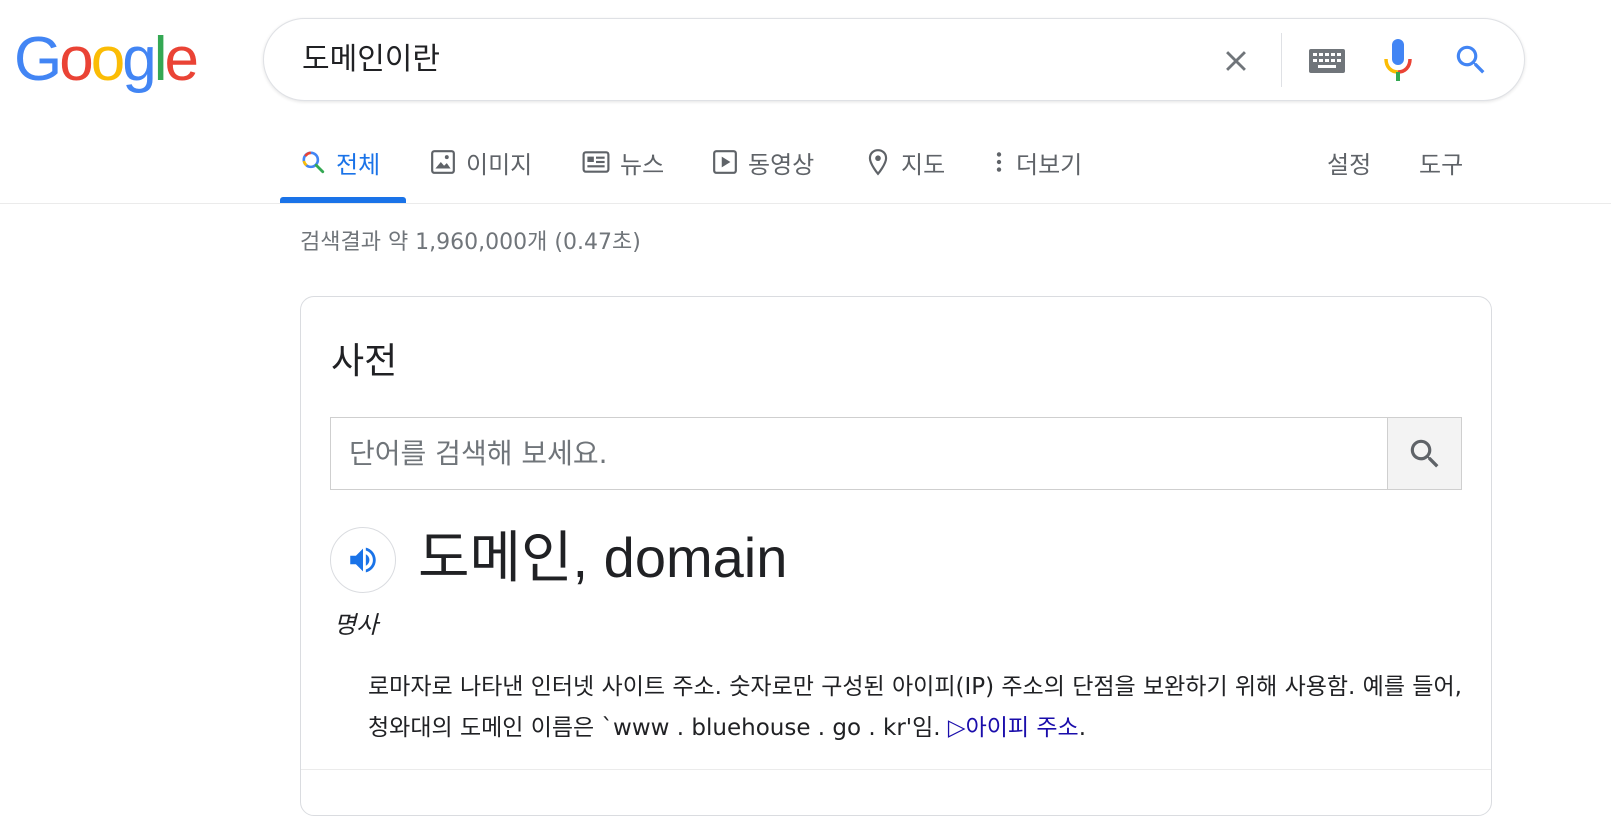 This screenshot has height=816, width=1611. What do you see at coordinates (894, 59) in the screenshot?
I see `search-box: 도메인이란` at bounding box center [894, 59].